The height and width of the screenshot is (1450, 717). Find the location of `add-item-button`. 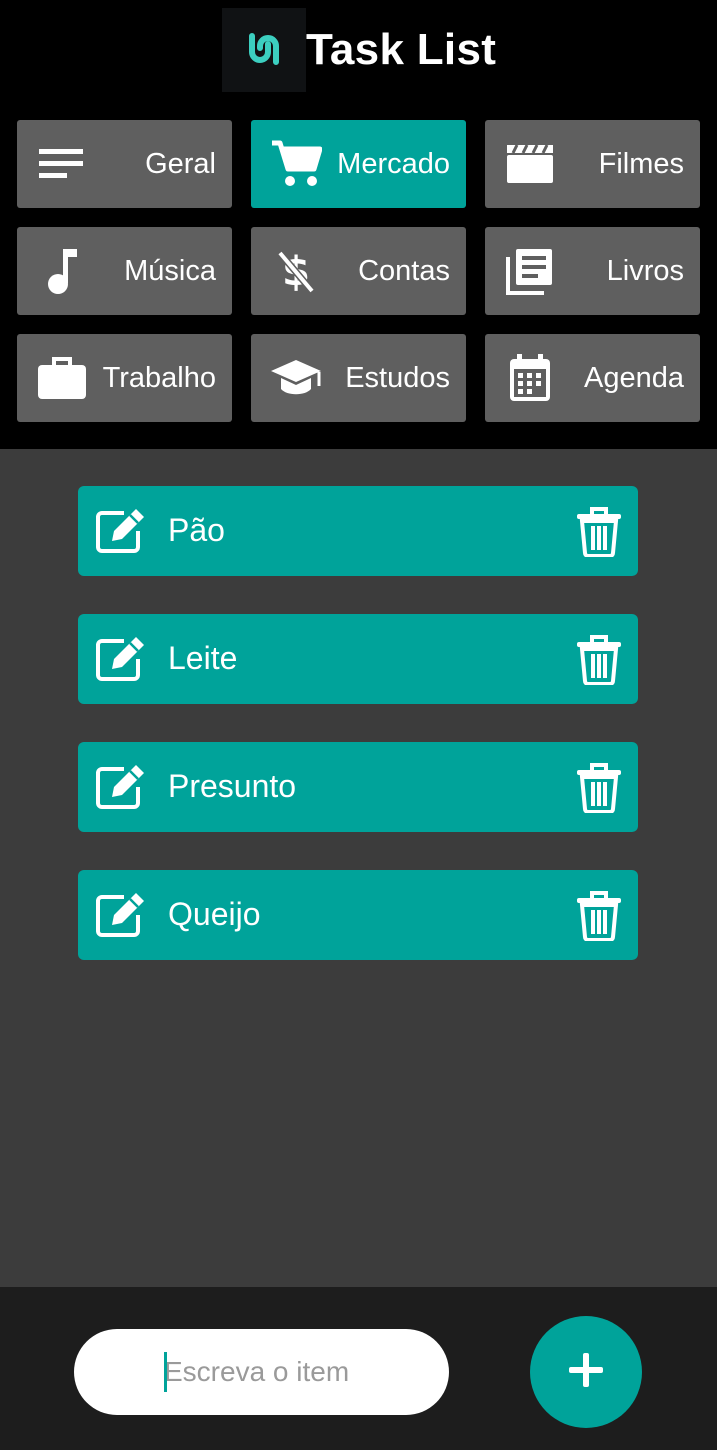

add-item-button is located at coordinates (586, 1372).